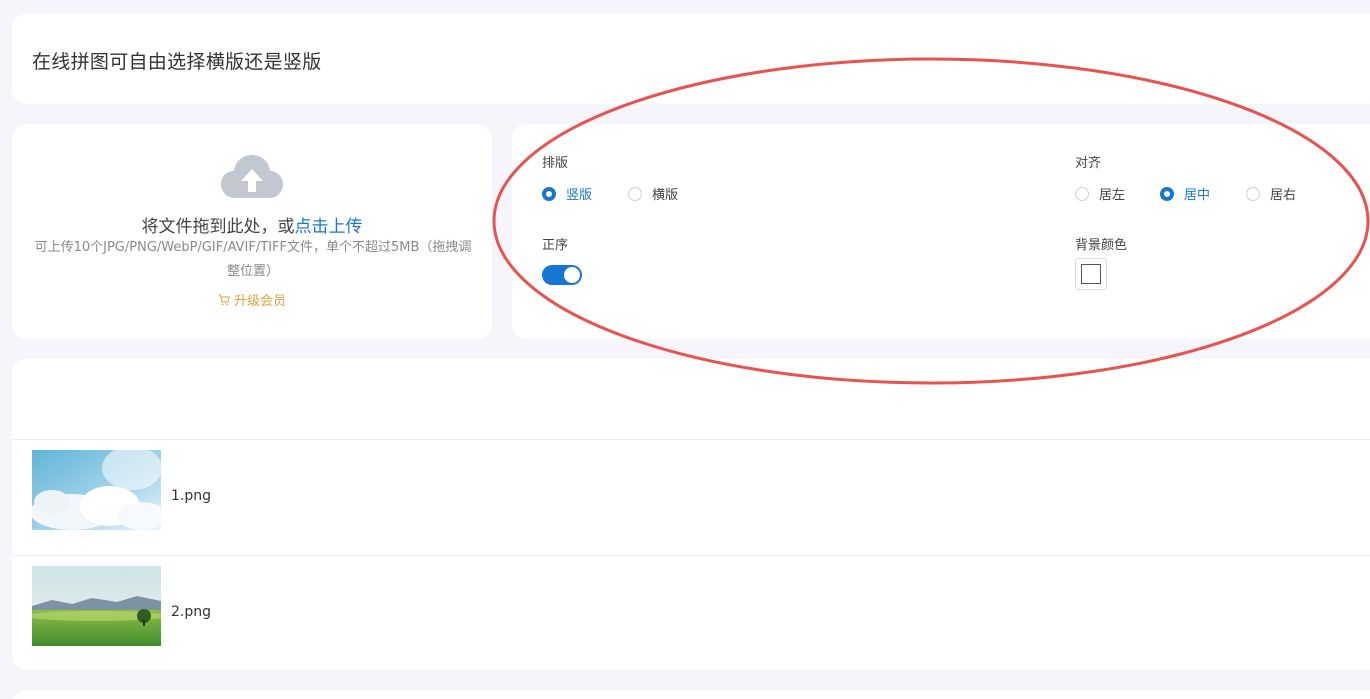 This screenshot has width=1370, height=699. What do you see at coordinates (218, 227) in the screenshot?
I see `upload-instruction-text: 将文件拖到此处，或` at bounding box center [218, 227].